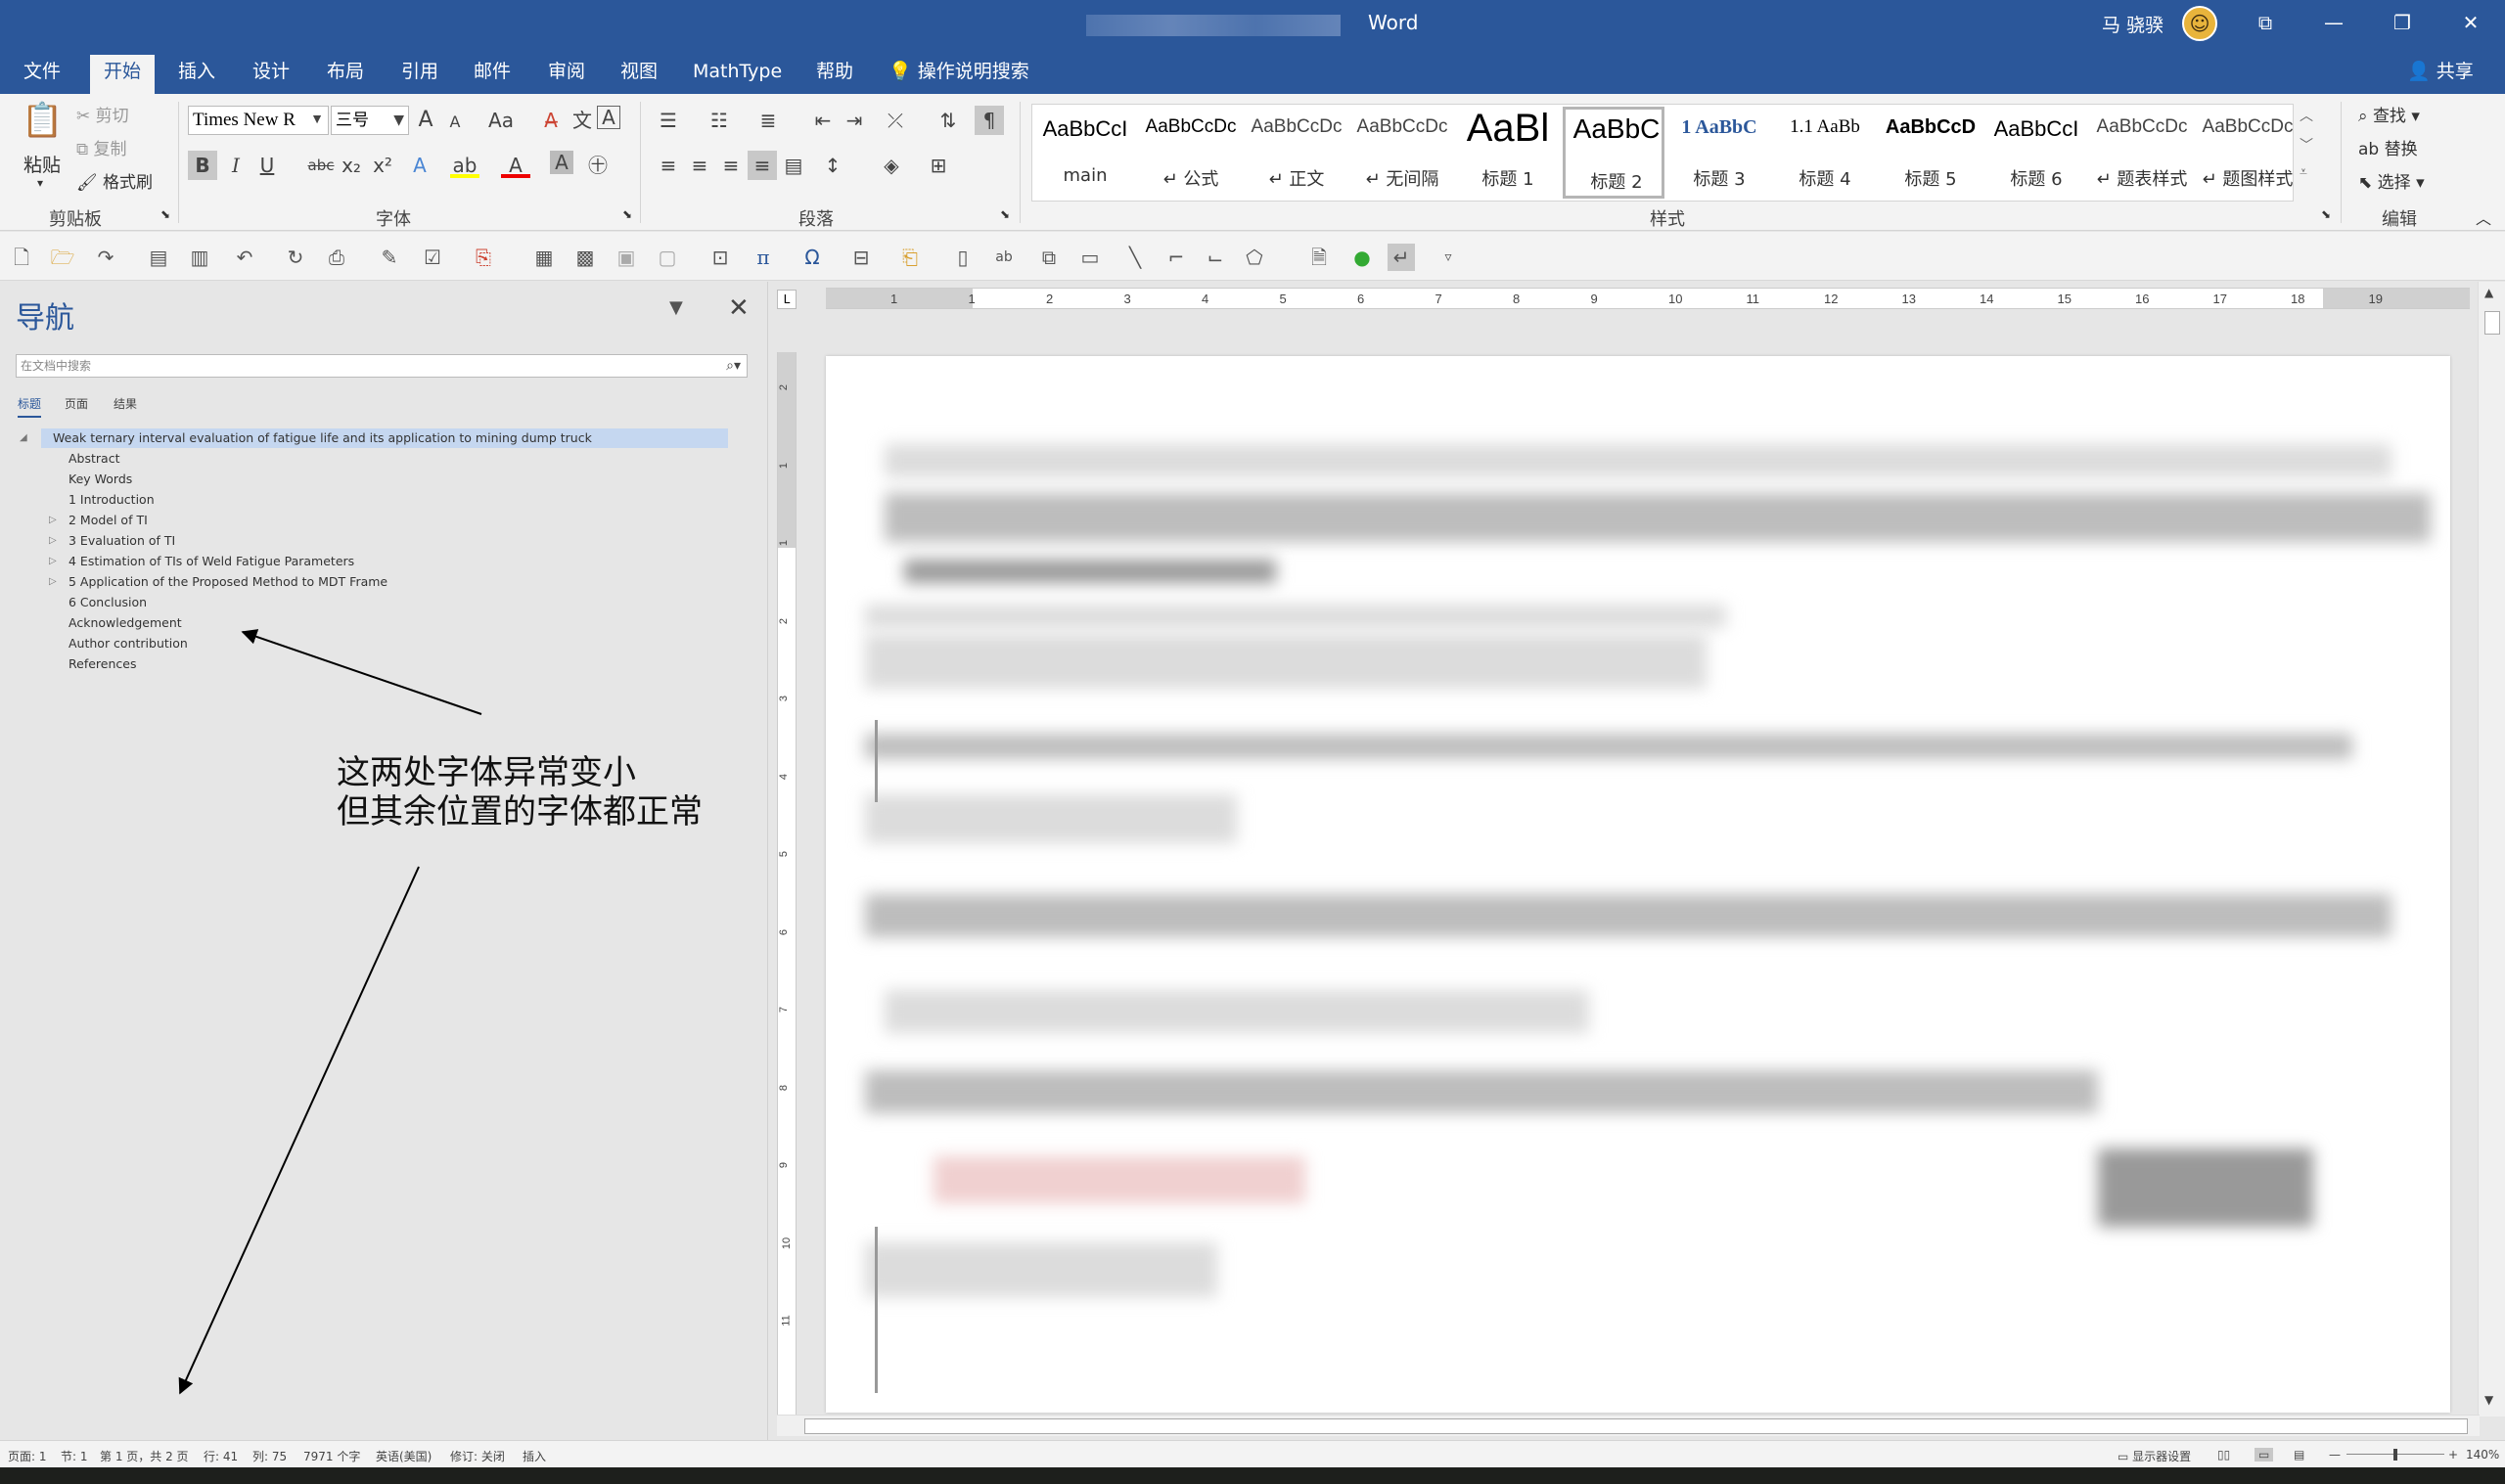  Describe the element at coordinates (336, 257) in the screenshot. I see `print-icon: ⎙` at that location.